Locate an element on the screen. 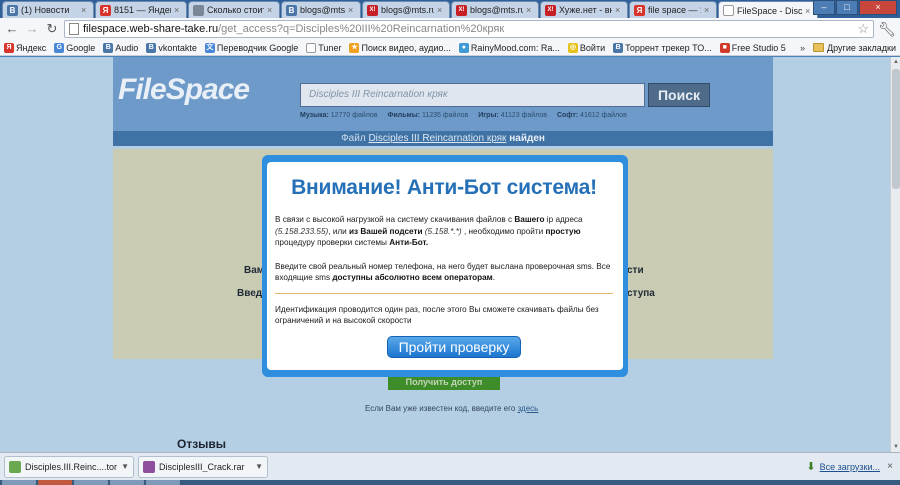 Image resolution: width=900 pixels, height=485 pixels. tab-4: X! blogs@mts.ru × is located at coordinates (406, 9).